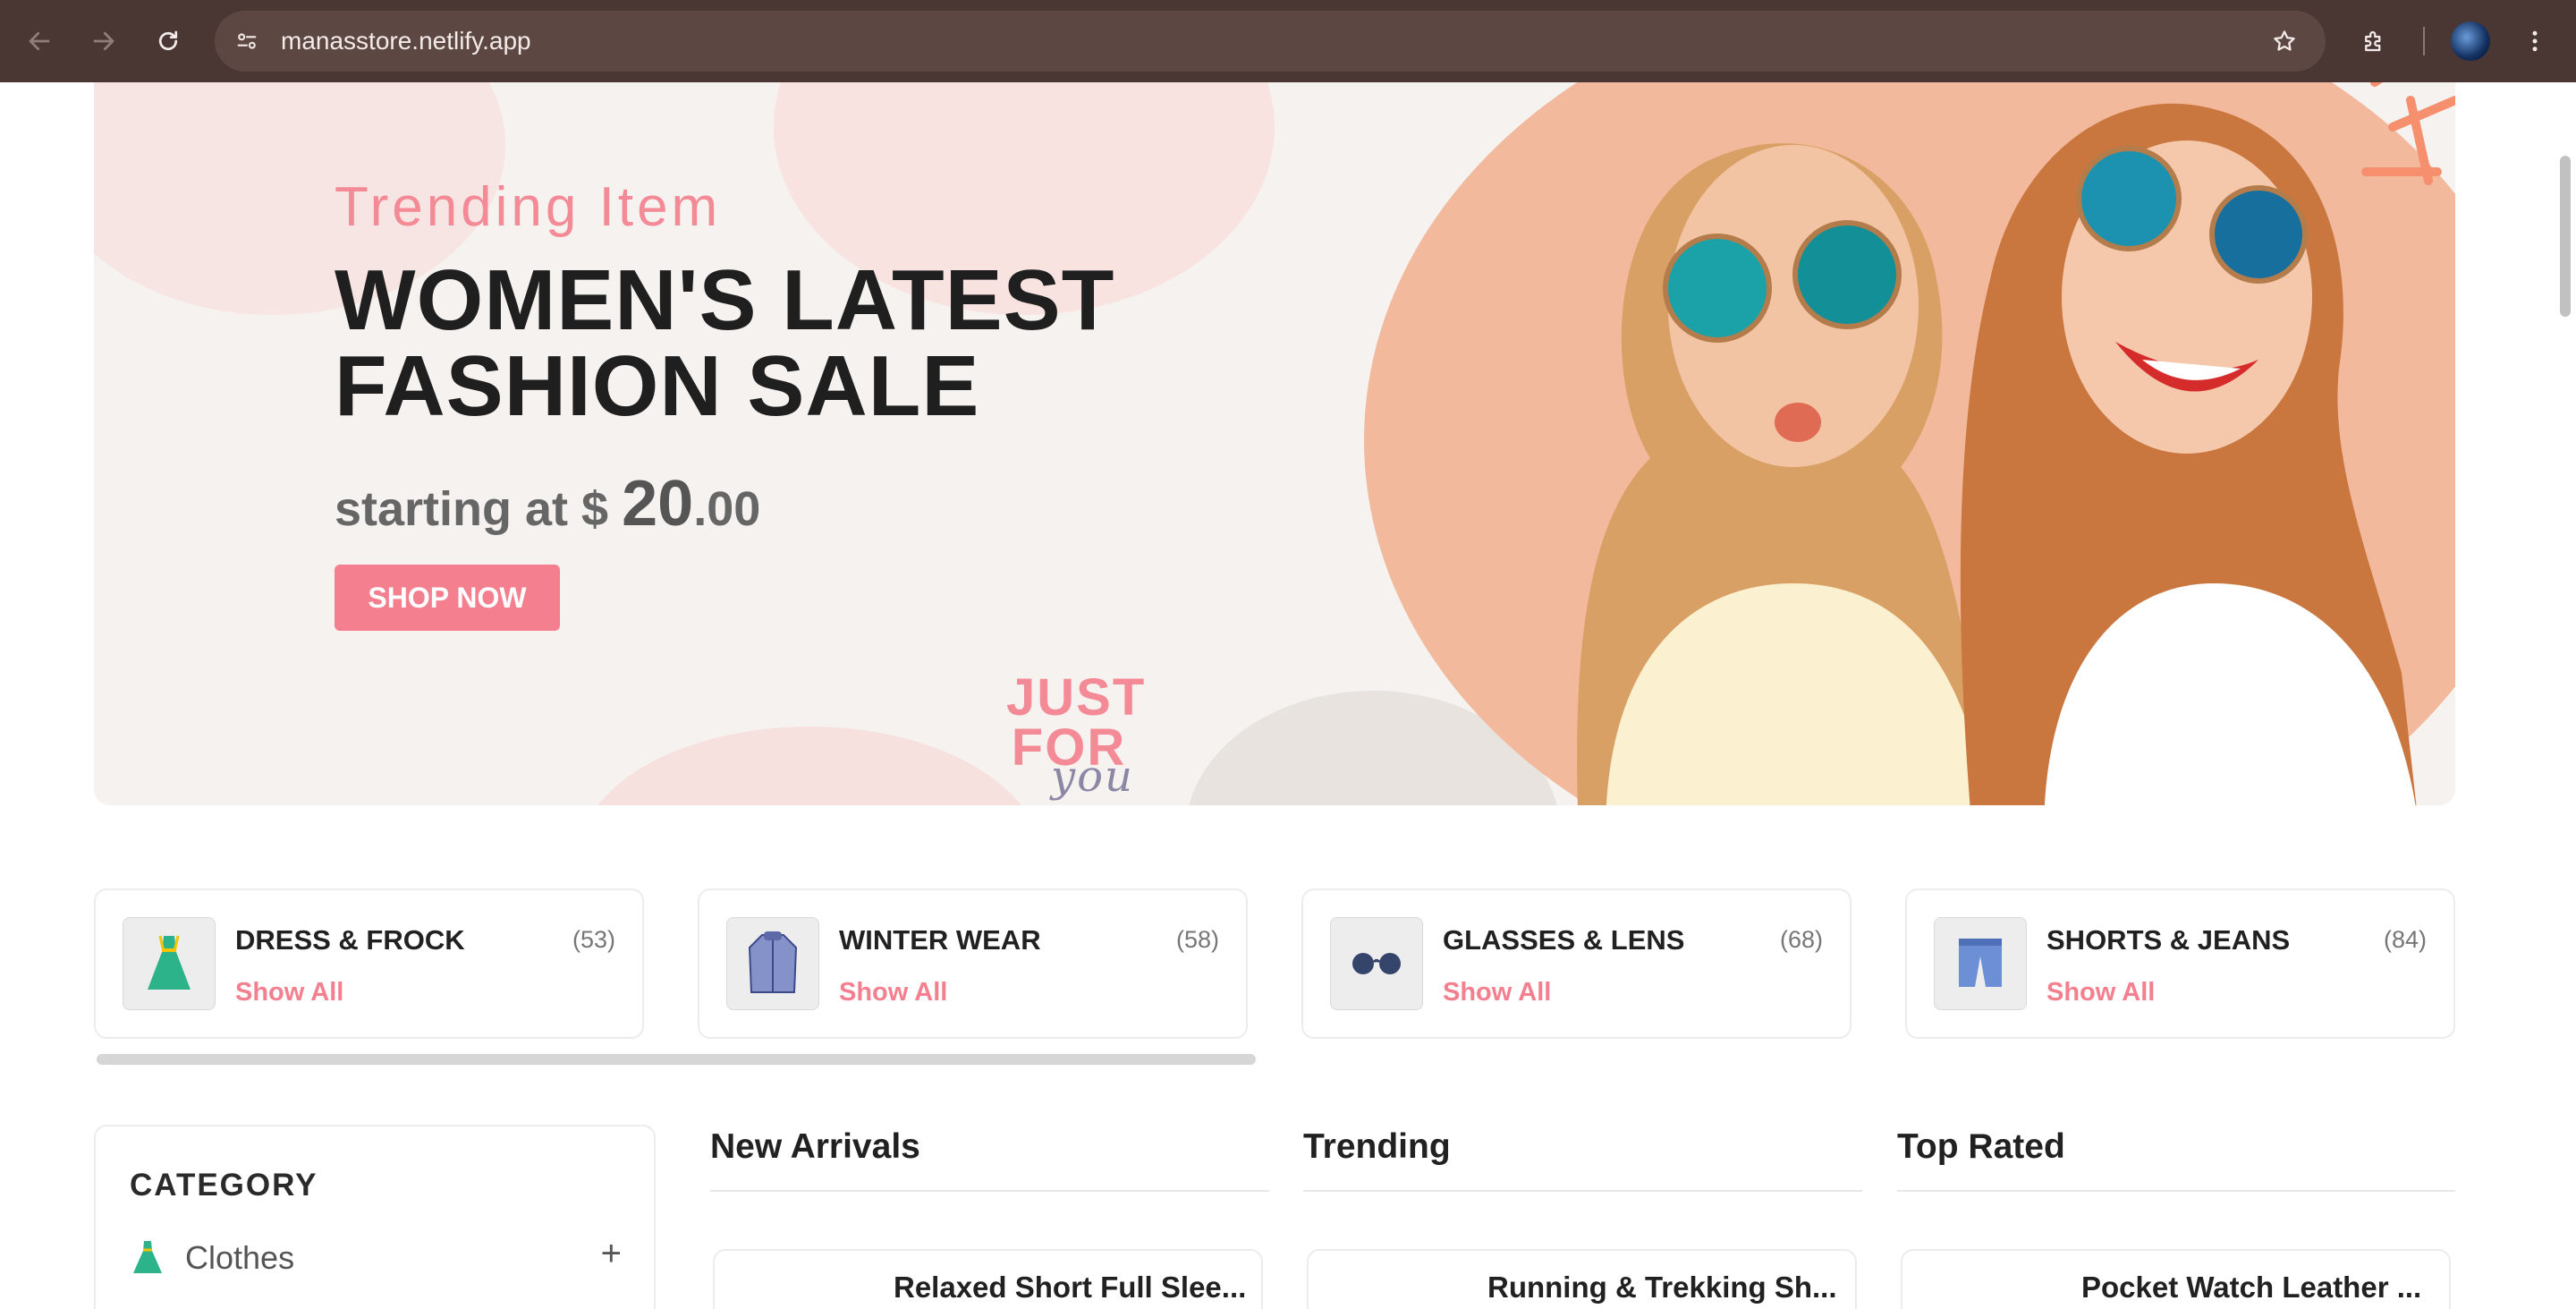 The width and height of the screenshot is (2576, 1309). I want to click on column-title-trending: Trending, so click(1377, 1146).